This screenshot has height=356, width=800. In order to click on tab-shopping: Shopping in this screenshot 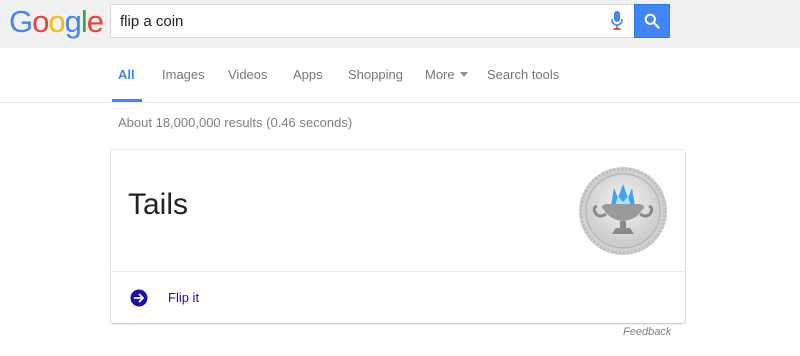, I will do `click(375, 75)`.